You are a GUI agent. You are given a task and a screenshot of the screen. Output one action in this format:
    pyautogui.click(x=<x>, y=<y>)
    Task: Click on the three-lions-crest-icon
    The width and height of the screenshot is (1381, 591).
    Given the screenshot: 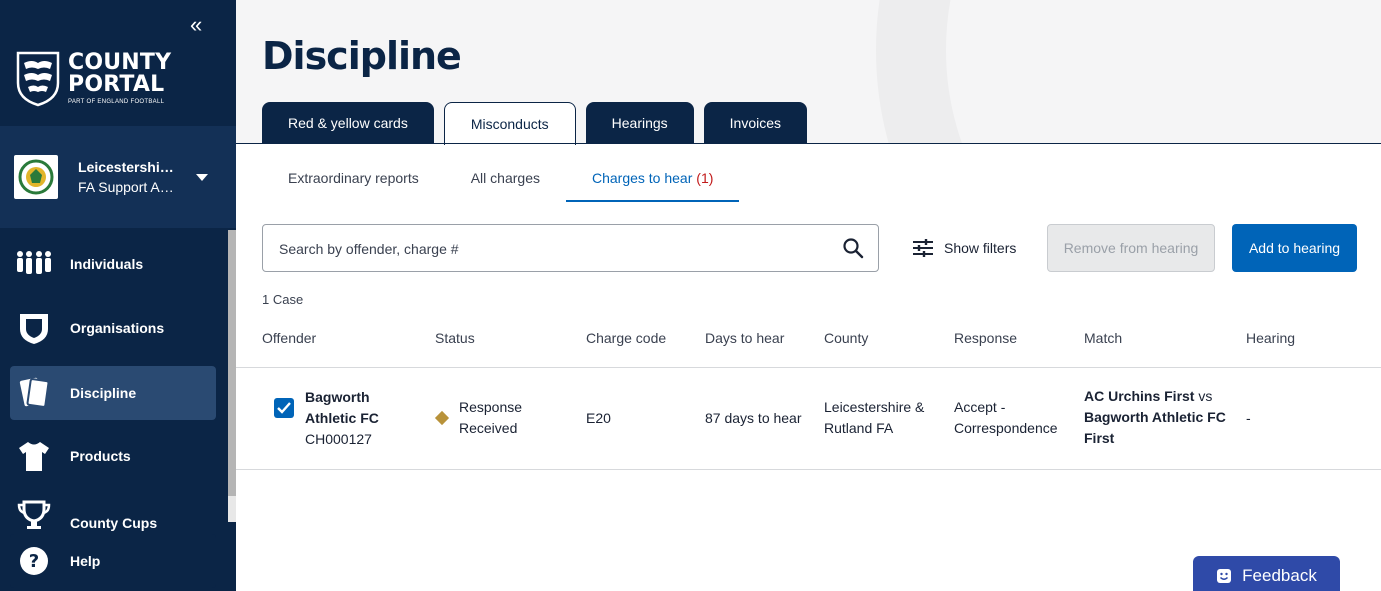 What is the action you would take?
    pyautogui.click(x=38, y=79)
    